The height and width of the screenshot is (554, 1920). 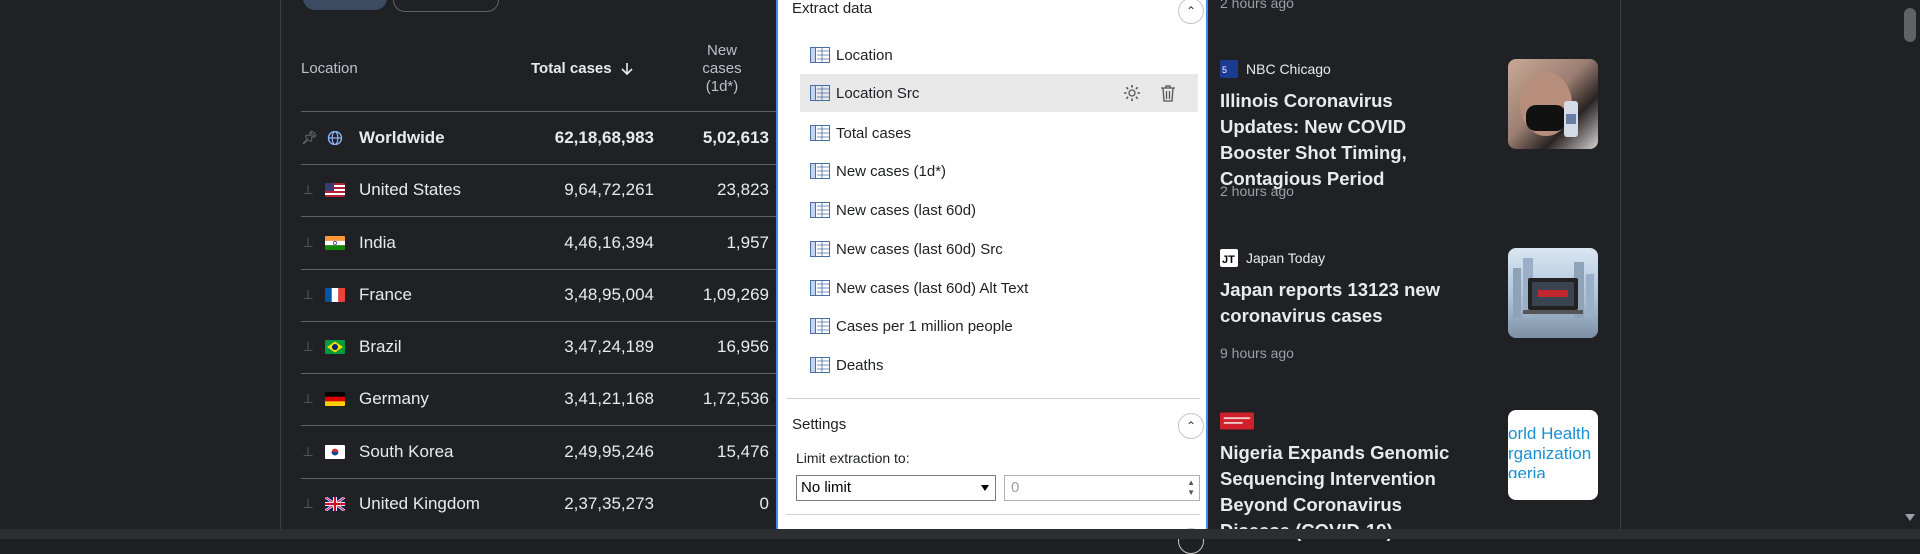 What do you see at coordinates (329, 68) in the screenshot?
I see `header-location: Location` at bounding box center [329, 68].